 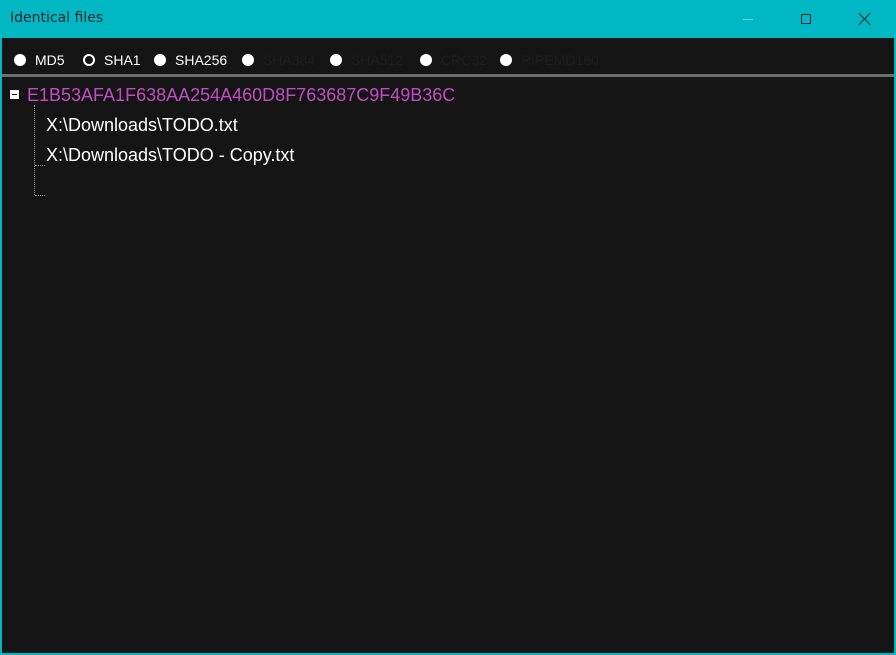 I want to click on radio-sha512: SHA512, so click(x=366, y=60).